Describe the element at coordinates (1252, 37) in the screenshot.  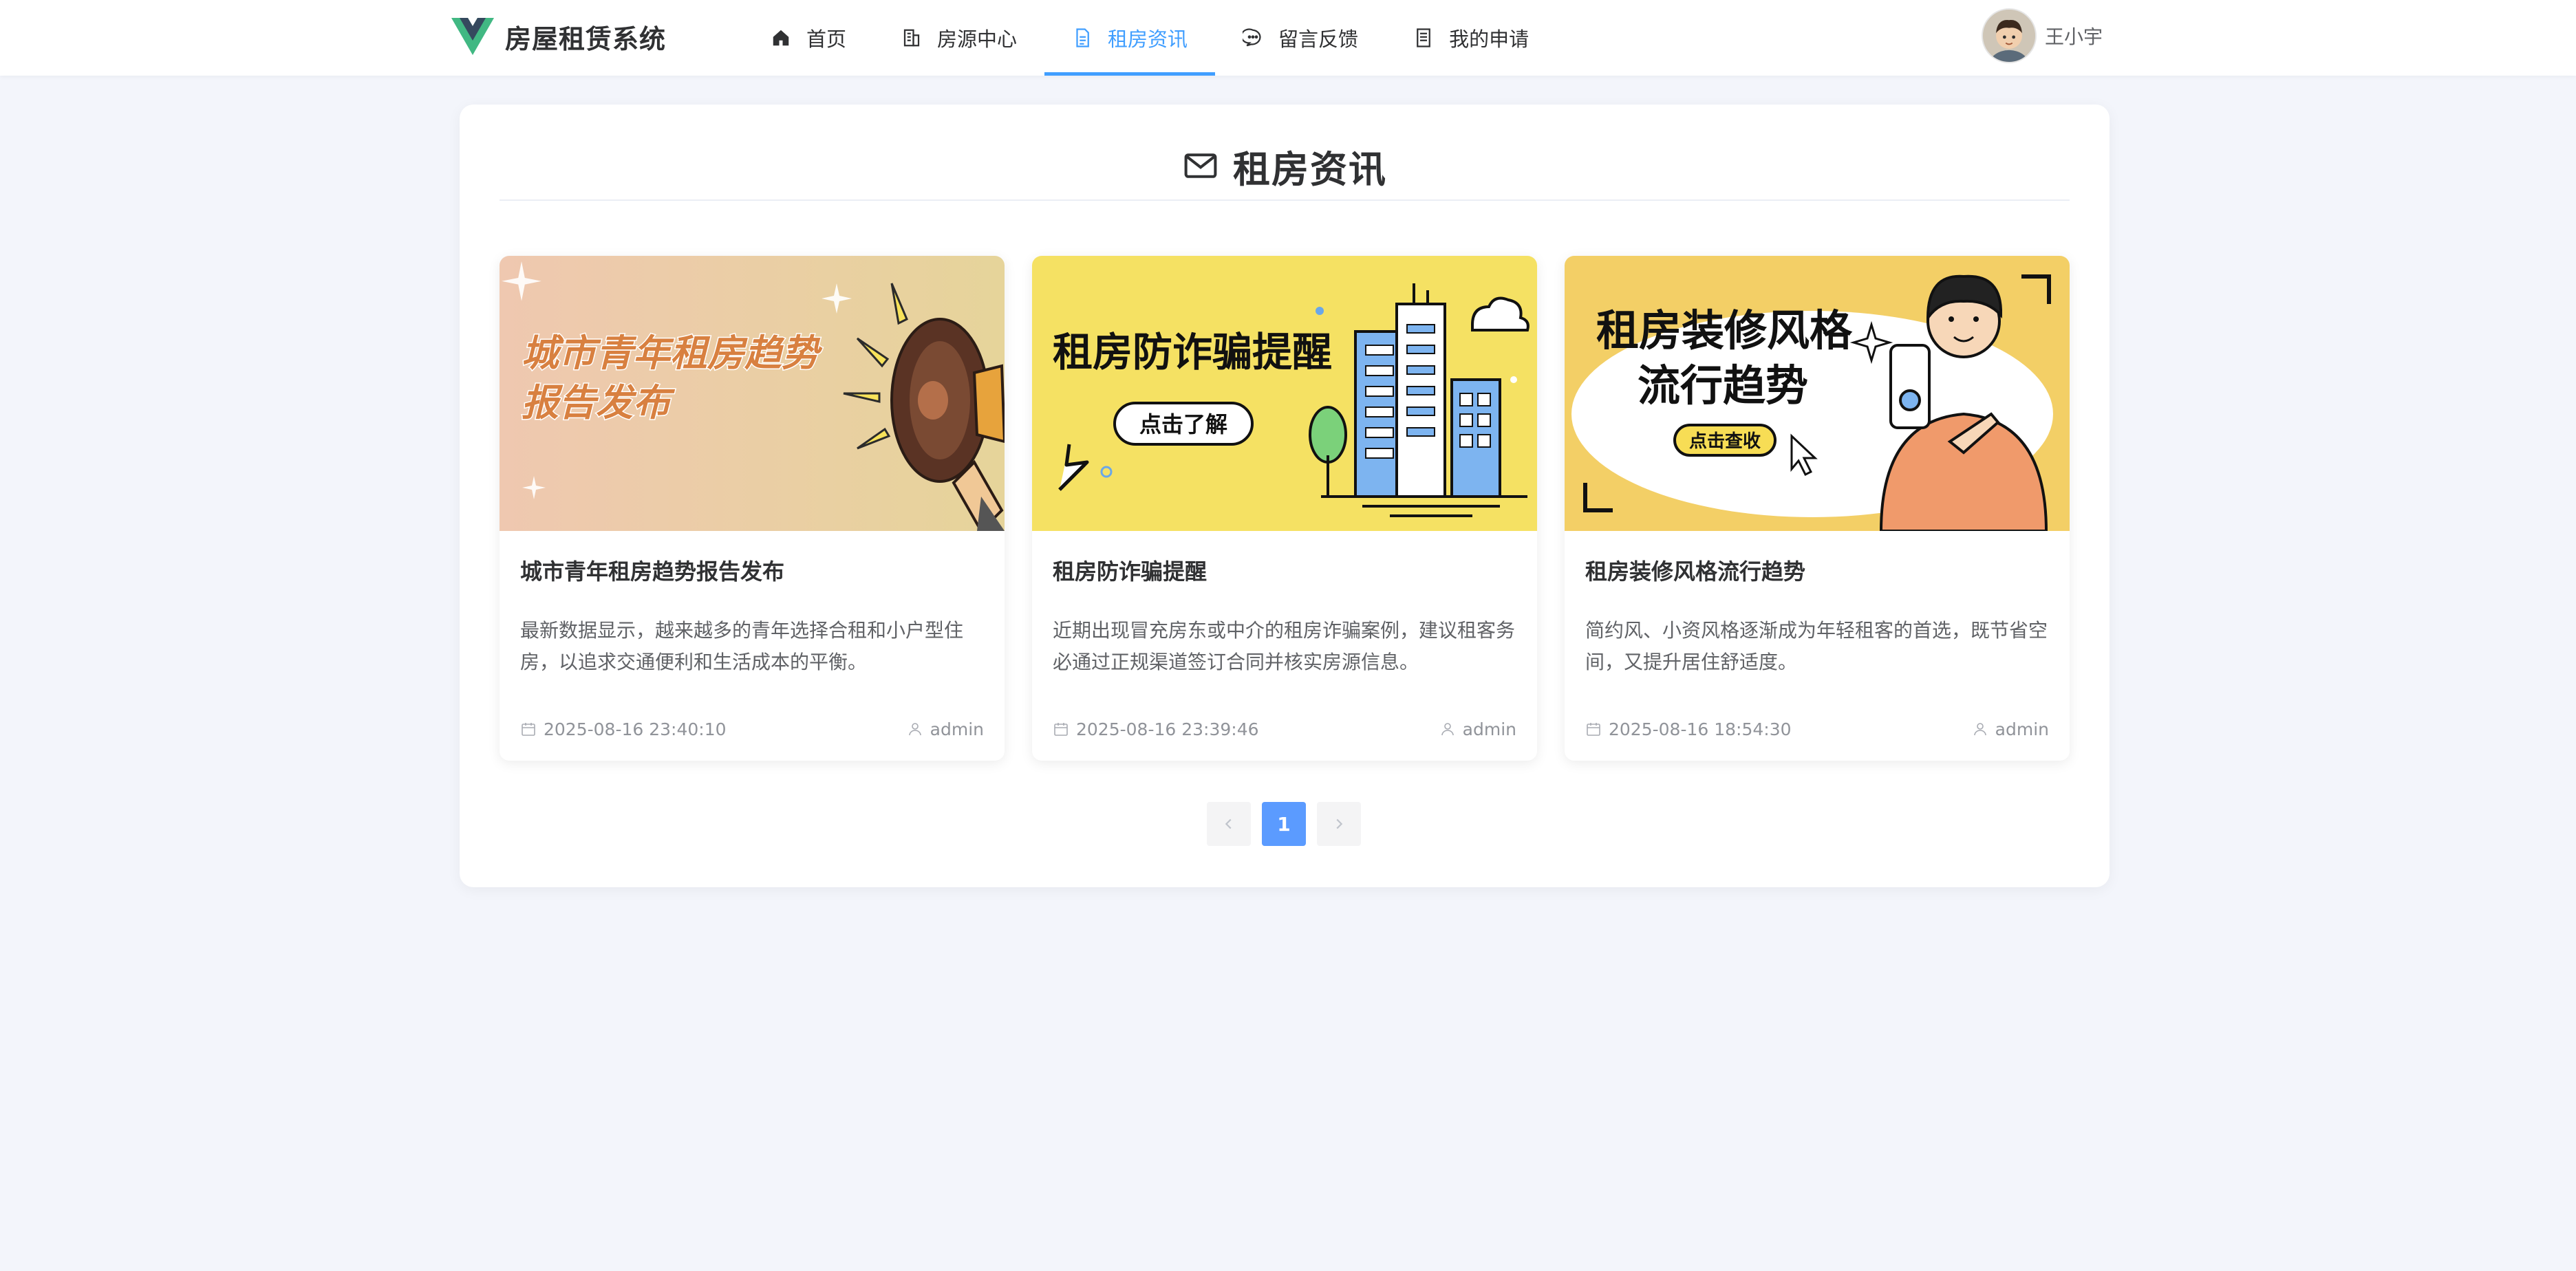
I see `chat-icon` at that location.